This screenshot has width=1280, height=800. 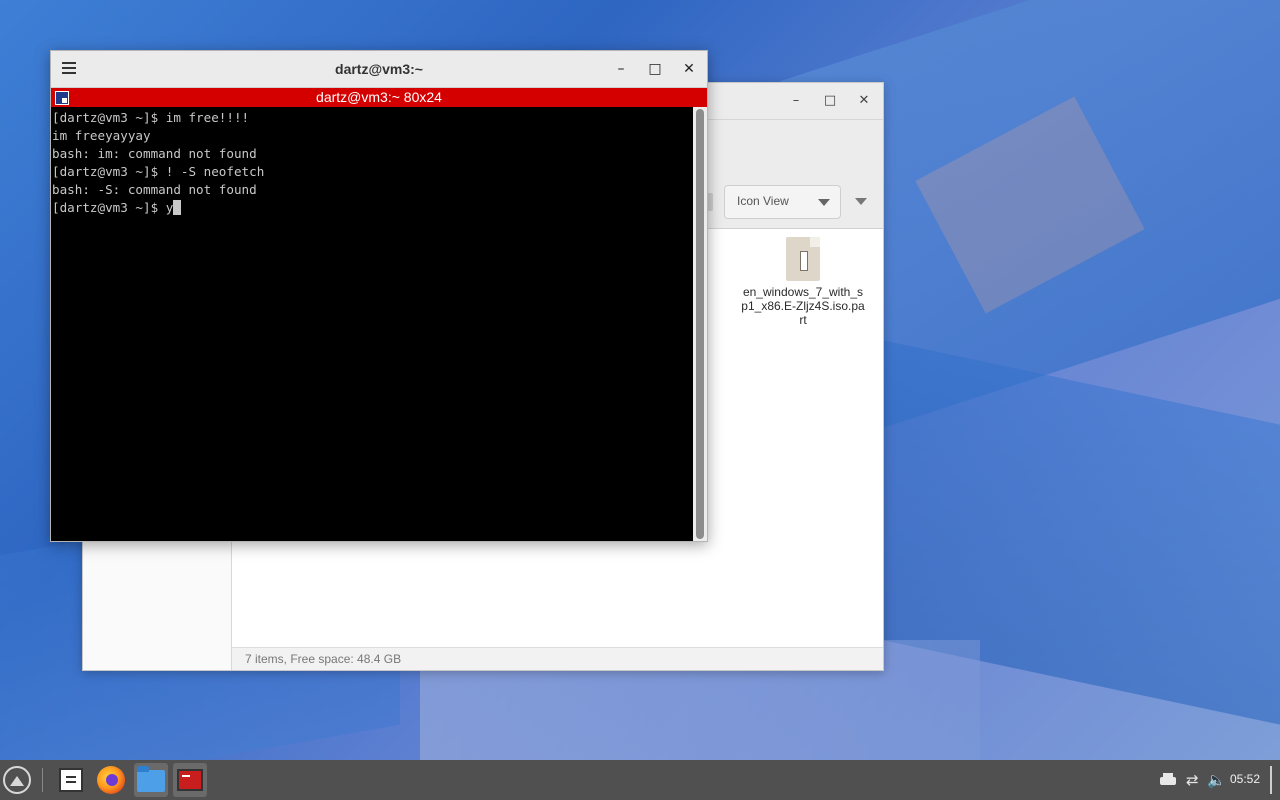 I want to click on chevron-down-icon, so click(x=824, y=202).